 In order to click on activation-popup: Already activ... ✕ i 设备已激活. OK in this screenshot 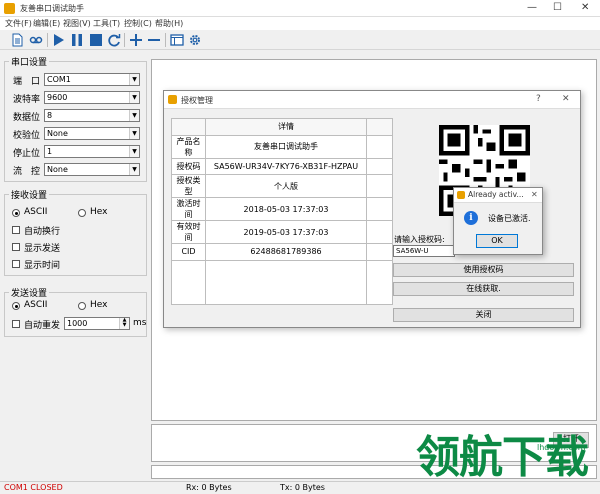, I will do `click(498, 221)`.